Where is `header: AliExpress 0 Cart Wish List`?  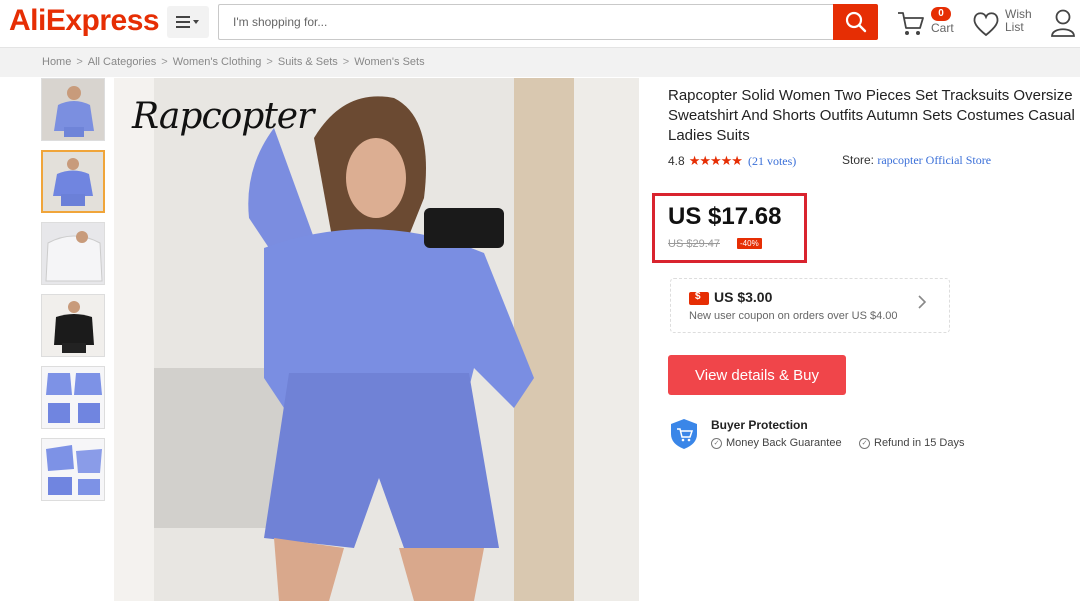 header: AliExpress 0 Cart Wish List is located at coordinates (540, 23).